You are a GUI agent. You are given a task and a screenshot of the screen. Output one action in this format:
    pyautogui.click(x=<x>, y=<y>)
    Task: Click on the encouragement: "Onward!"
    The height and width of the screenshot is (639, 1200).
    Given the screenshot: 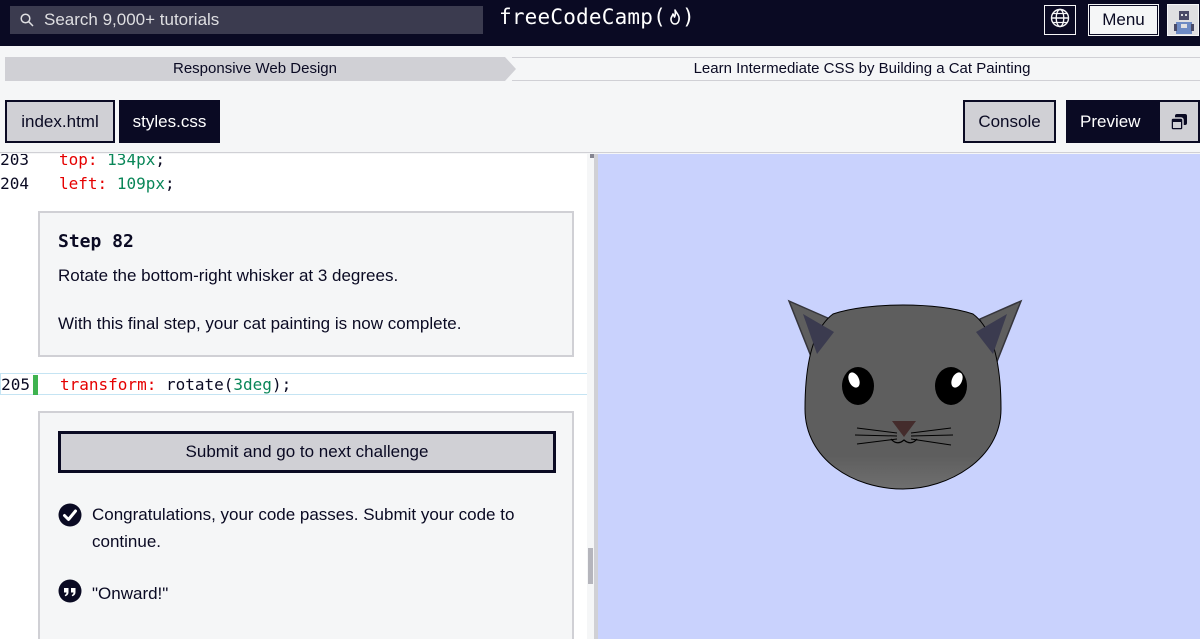 What is the action you would take?
    pyautogui.click(x=113, y=593)
    